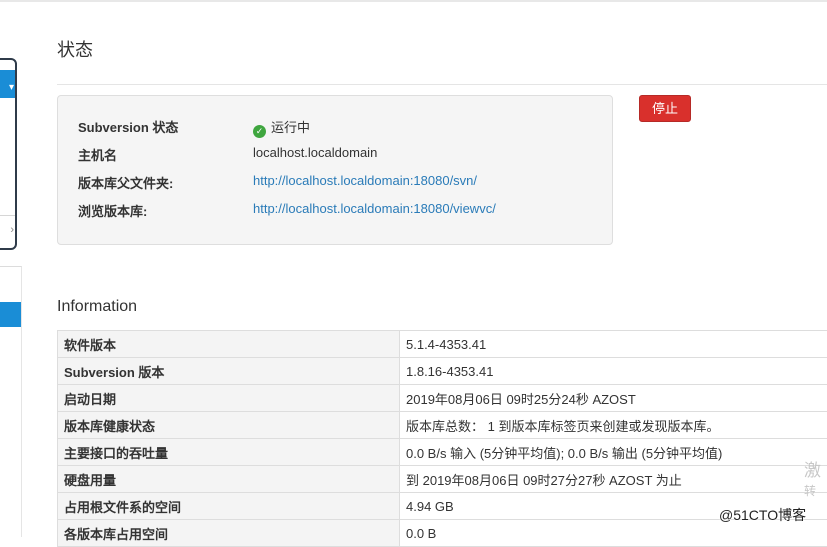 This screenshot has width=827, height=547. Describe the element at coordinates (112, 210) in the screenshot. I see `browse-label: 浏览版本库:` at that location.